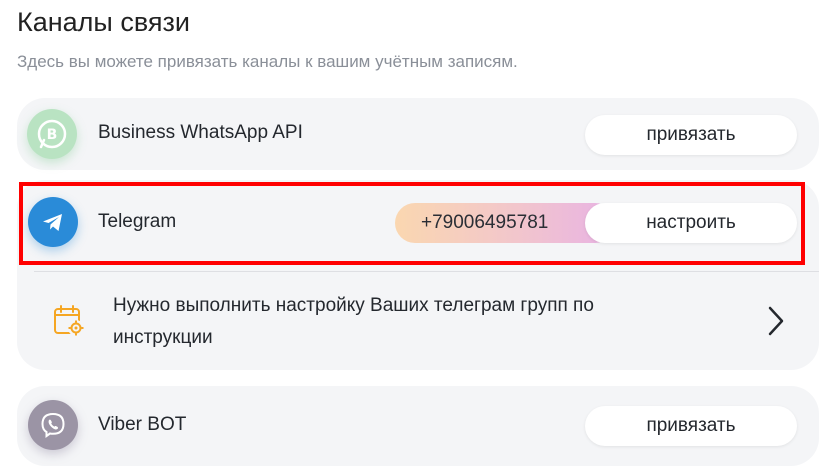  I want to click on telegram-phone-badge: +79006495781, so click(505, 223).